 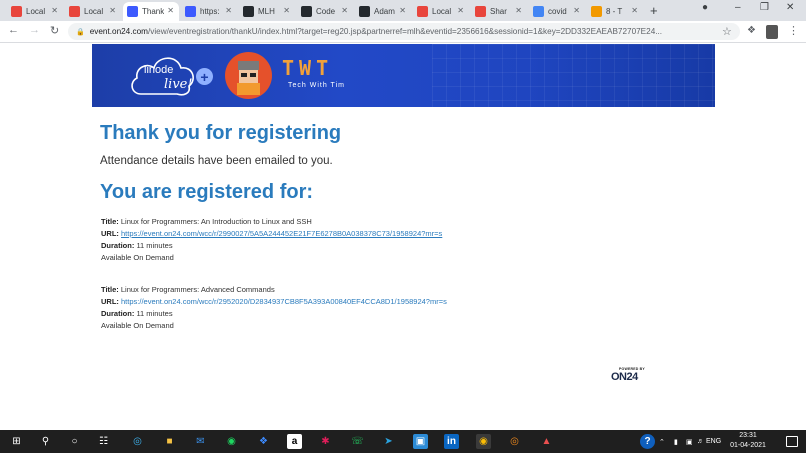 I want to click on event-availability: Available On Demand, so click(x=137, y=325).